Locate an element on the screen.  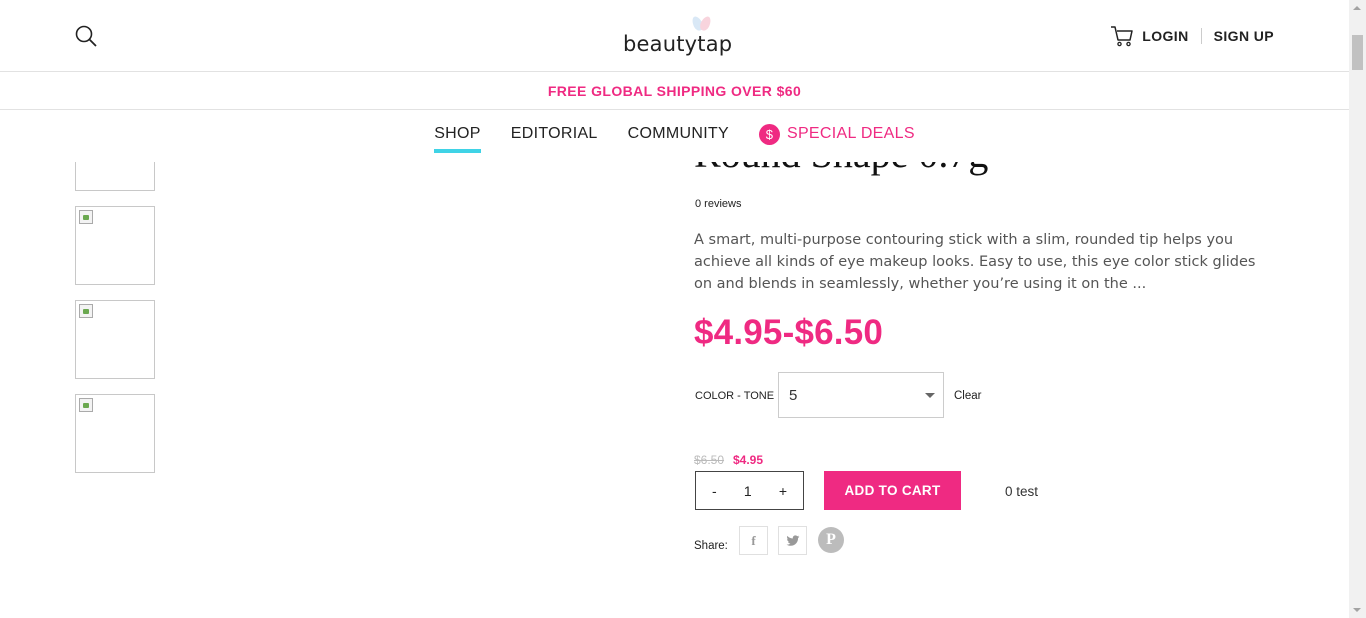
share-label: Share: is located at coordinates (711, 546).